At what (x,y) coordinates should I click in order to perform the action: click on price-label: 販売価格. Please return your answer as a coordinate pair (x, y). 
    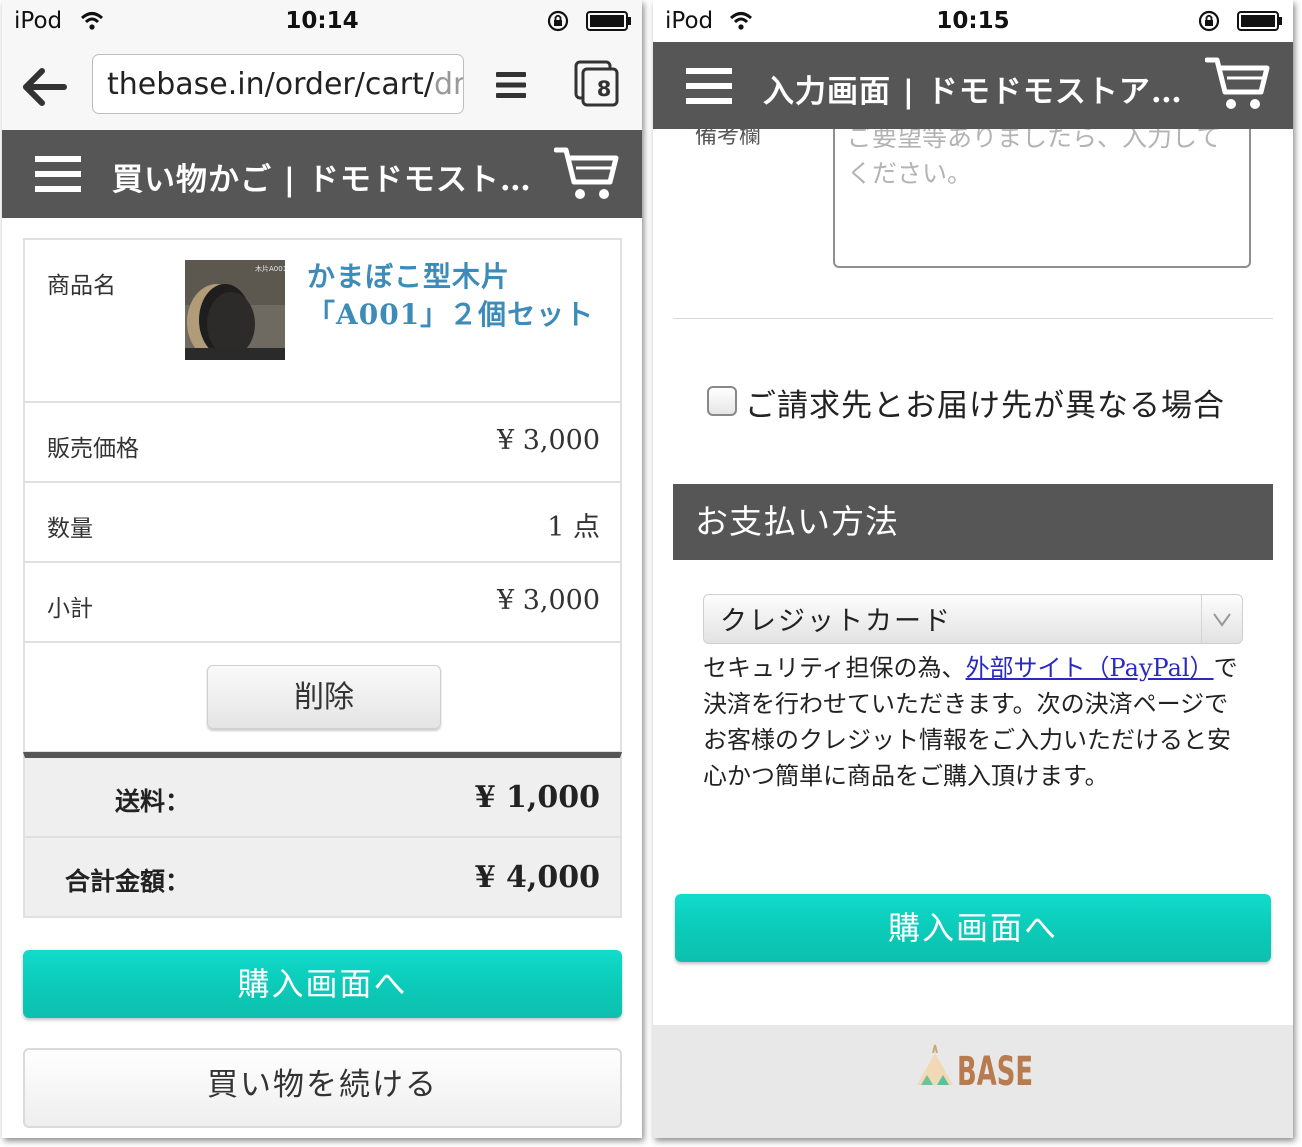
    Looking at the image, I should click on (93, 449).